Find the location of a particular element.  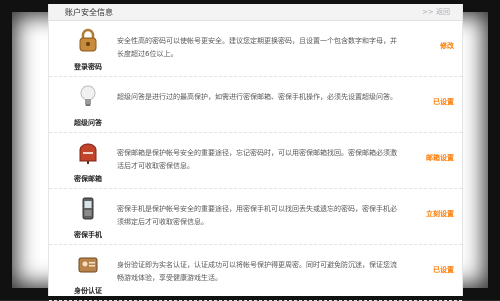

panel-title: 账户安全信息 is located at coordinates (89, 12).